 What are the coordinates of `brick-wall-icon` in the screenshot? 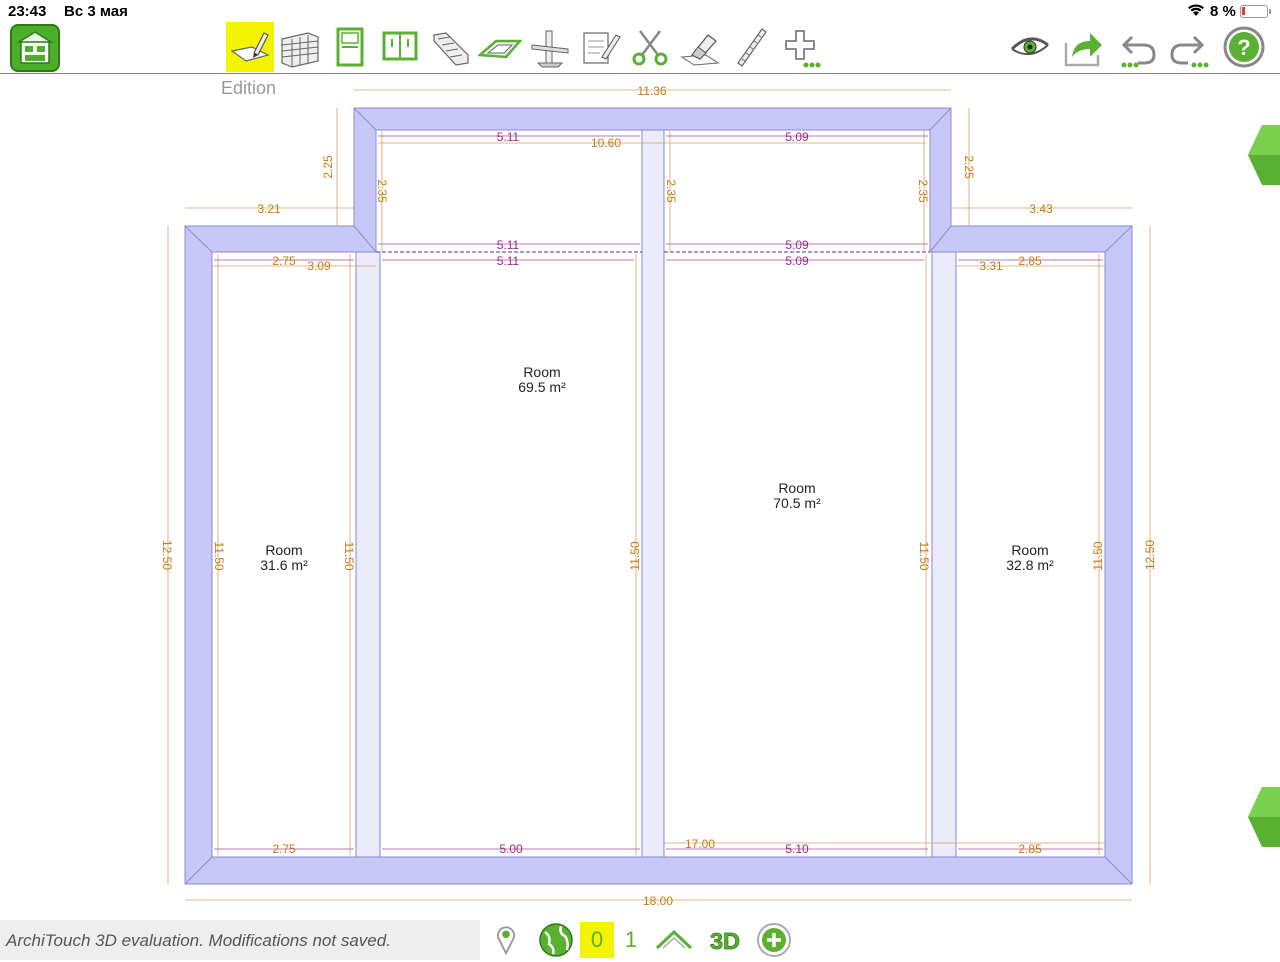 It's located at (300, 50).